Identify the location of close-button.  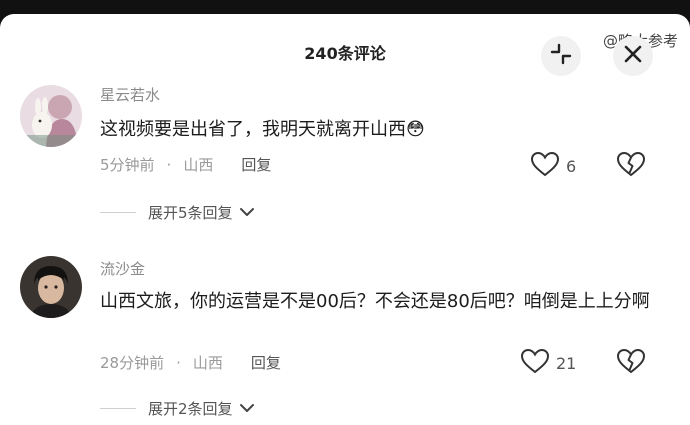
(633, 56).